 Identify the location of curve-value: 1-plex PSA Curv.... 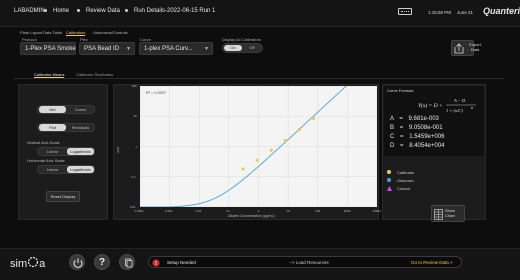
(168, 49).